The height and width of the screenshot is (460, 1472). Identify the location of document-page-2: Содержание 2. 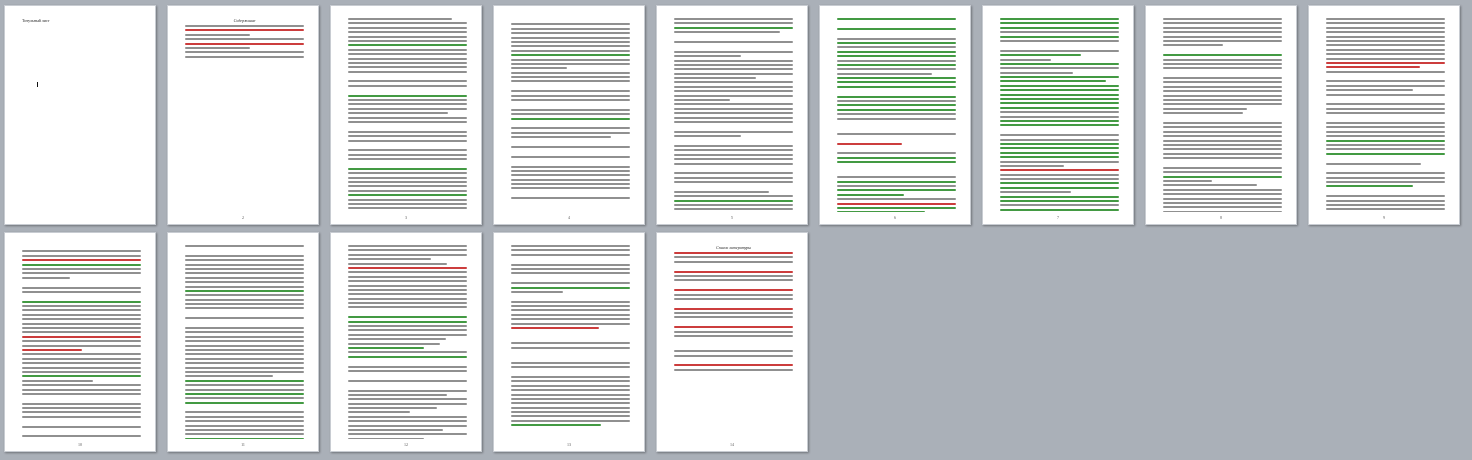
(243, 115).